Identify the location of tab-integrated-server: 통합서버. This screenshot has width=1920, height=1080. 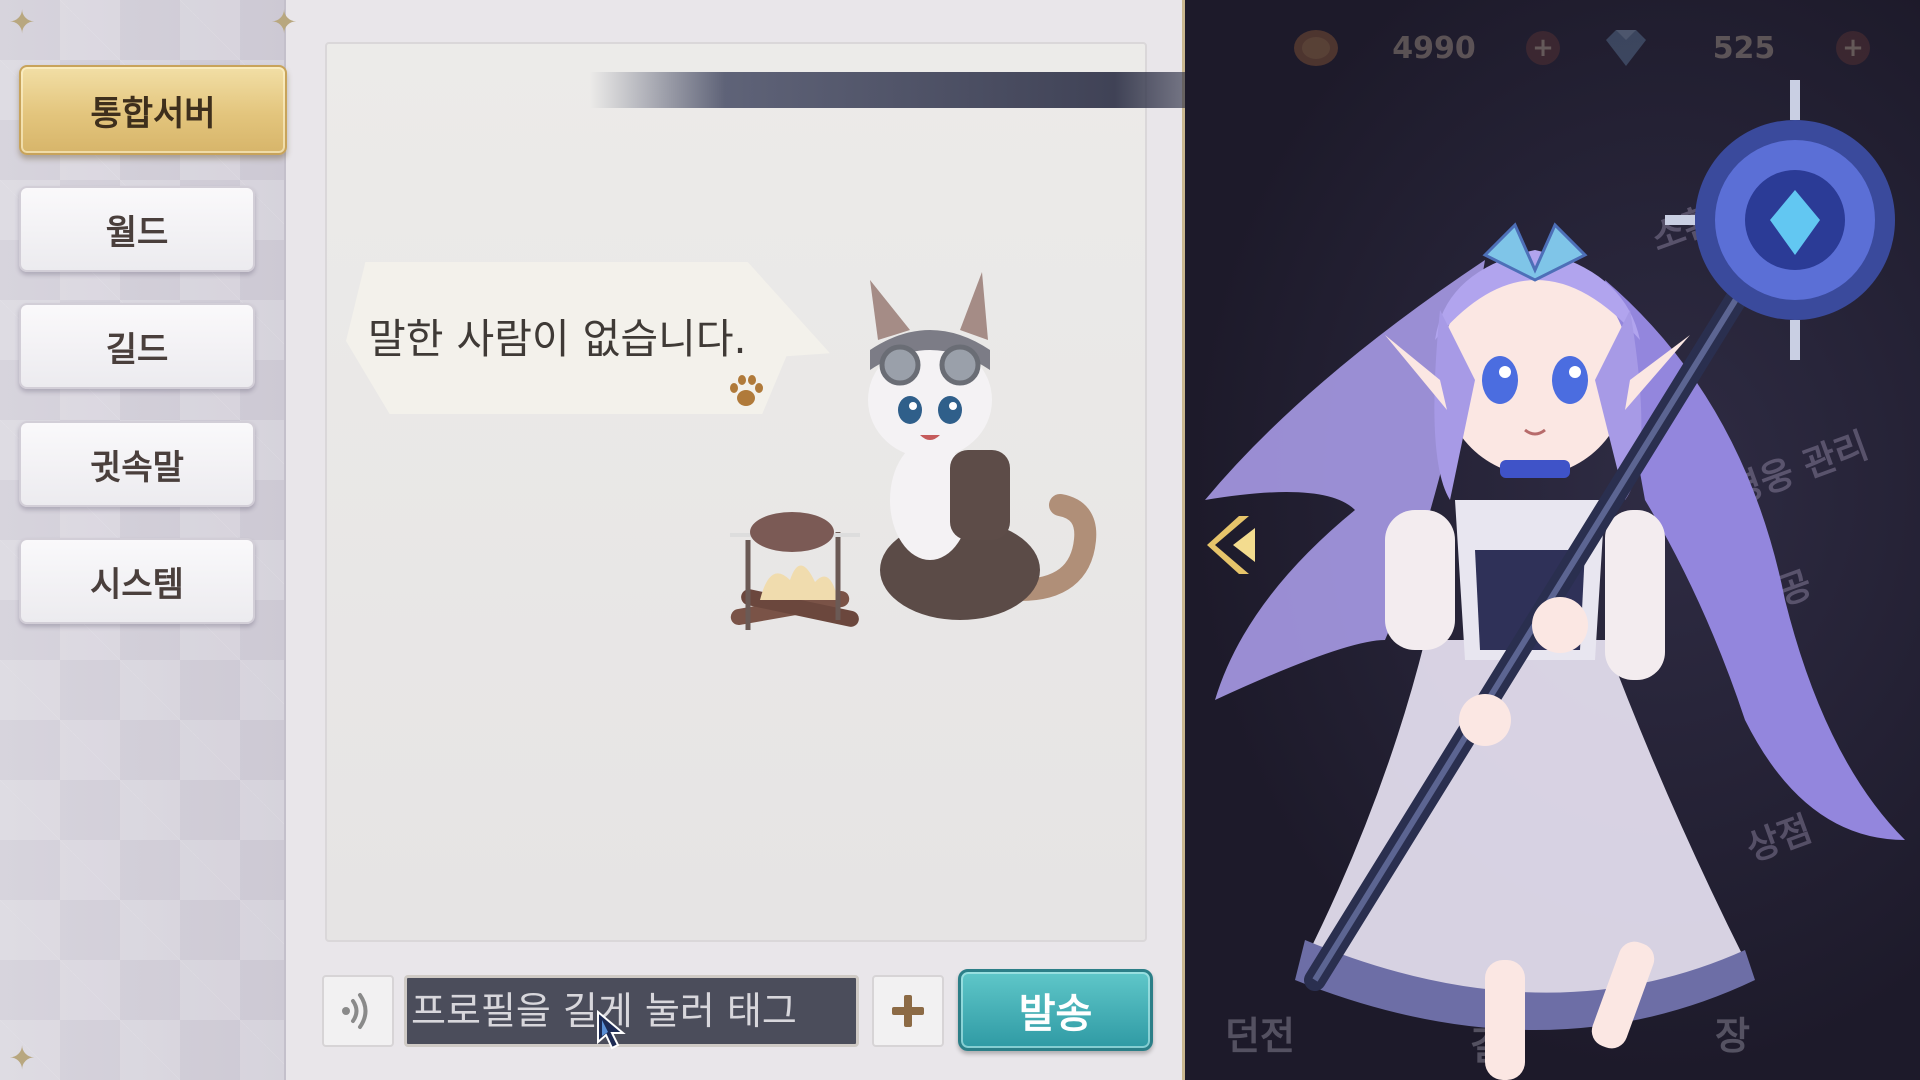
(153, 110).